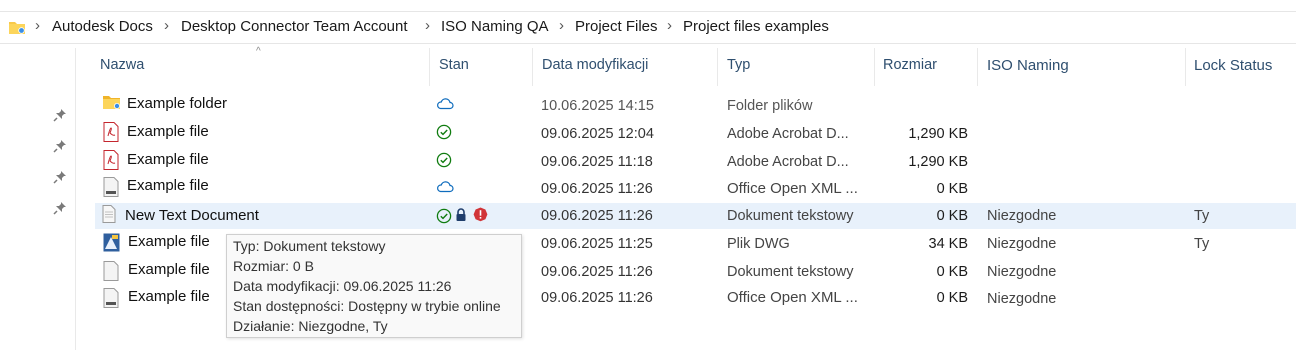 The height and width of the screenshot is (350, 1296). I want to click on breadcrumb-item-team-account: Desktop Connector Team Account, so click(294, 26).